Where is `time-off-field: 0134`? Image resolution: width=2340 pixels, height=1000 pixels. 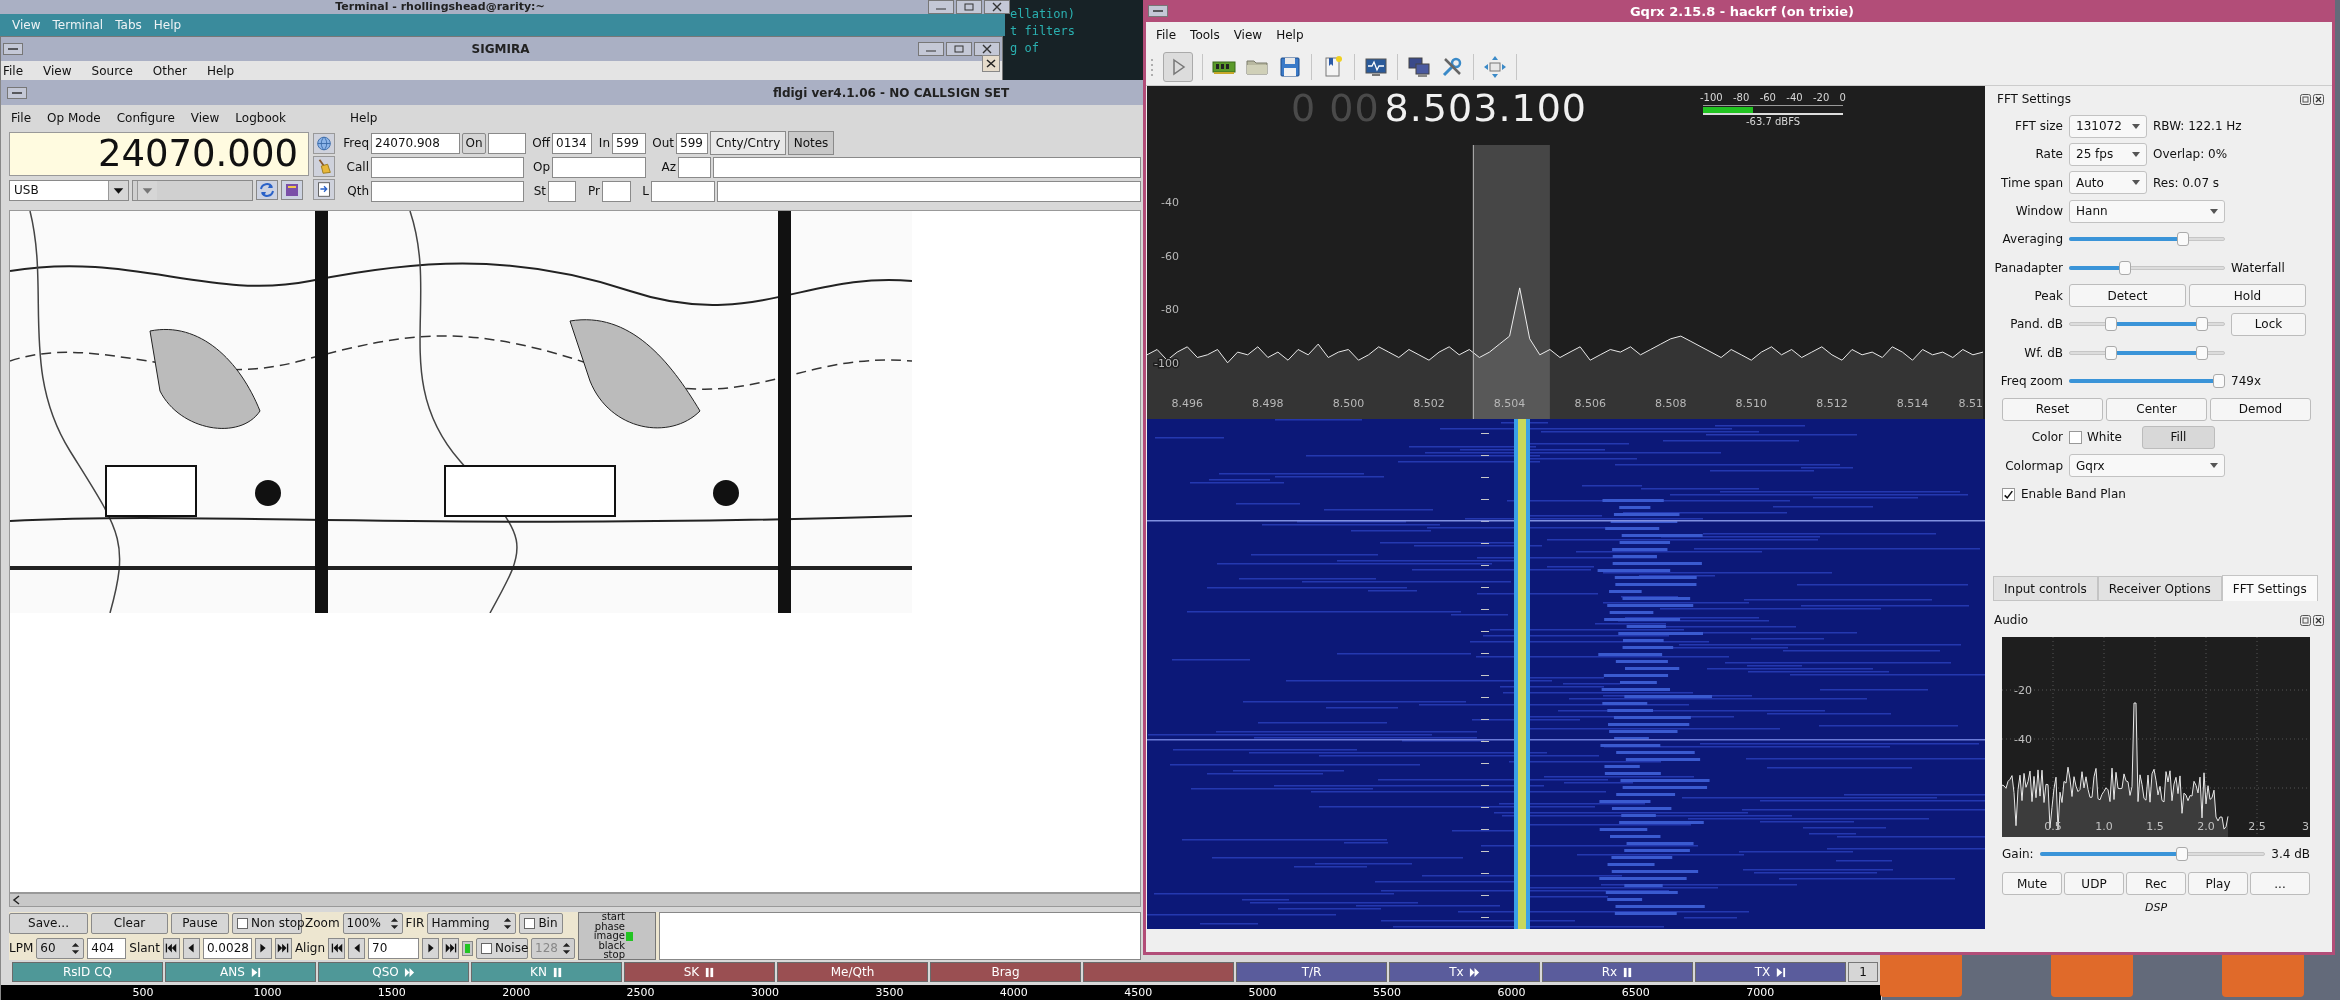
time-off-field: 0134 is located at coordinates (572, 143).